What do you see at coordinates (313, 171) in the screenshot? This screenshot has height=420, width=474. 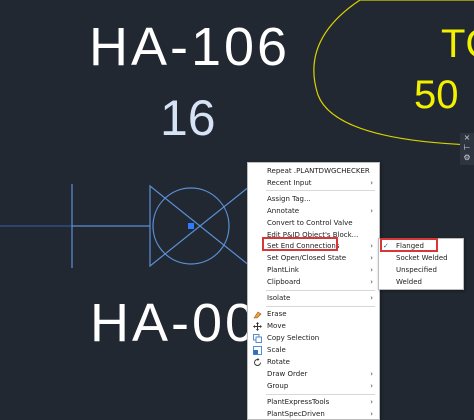 I see `menu-item-repeat: Repeat .PLANTDWGCHECKER` at bounding box center [313, 171].